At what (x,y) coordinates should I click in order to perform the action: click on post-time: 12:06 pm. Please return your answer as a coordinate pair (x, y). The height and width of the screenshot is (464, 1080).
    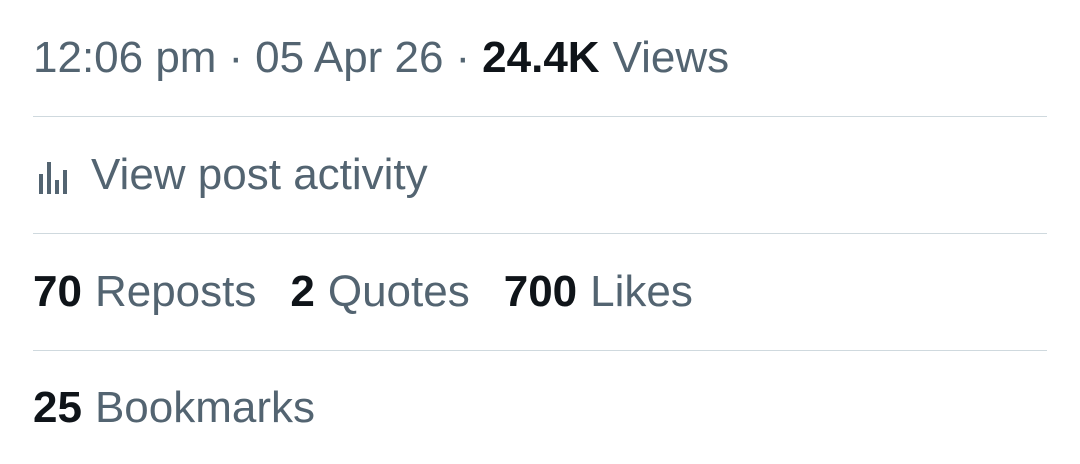
    Looking at the image, I should click on (124, 58).